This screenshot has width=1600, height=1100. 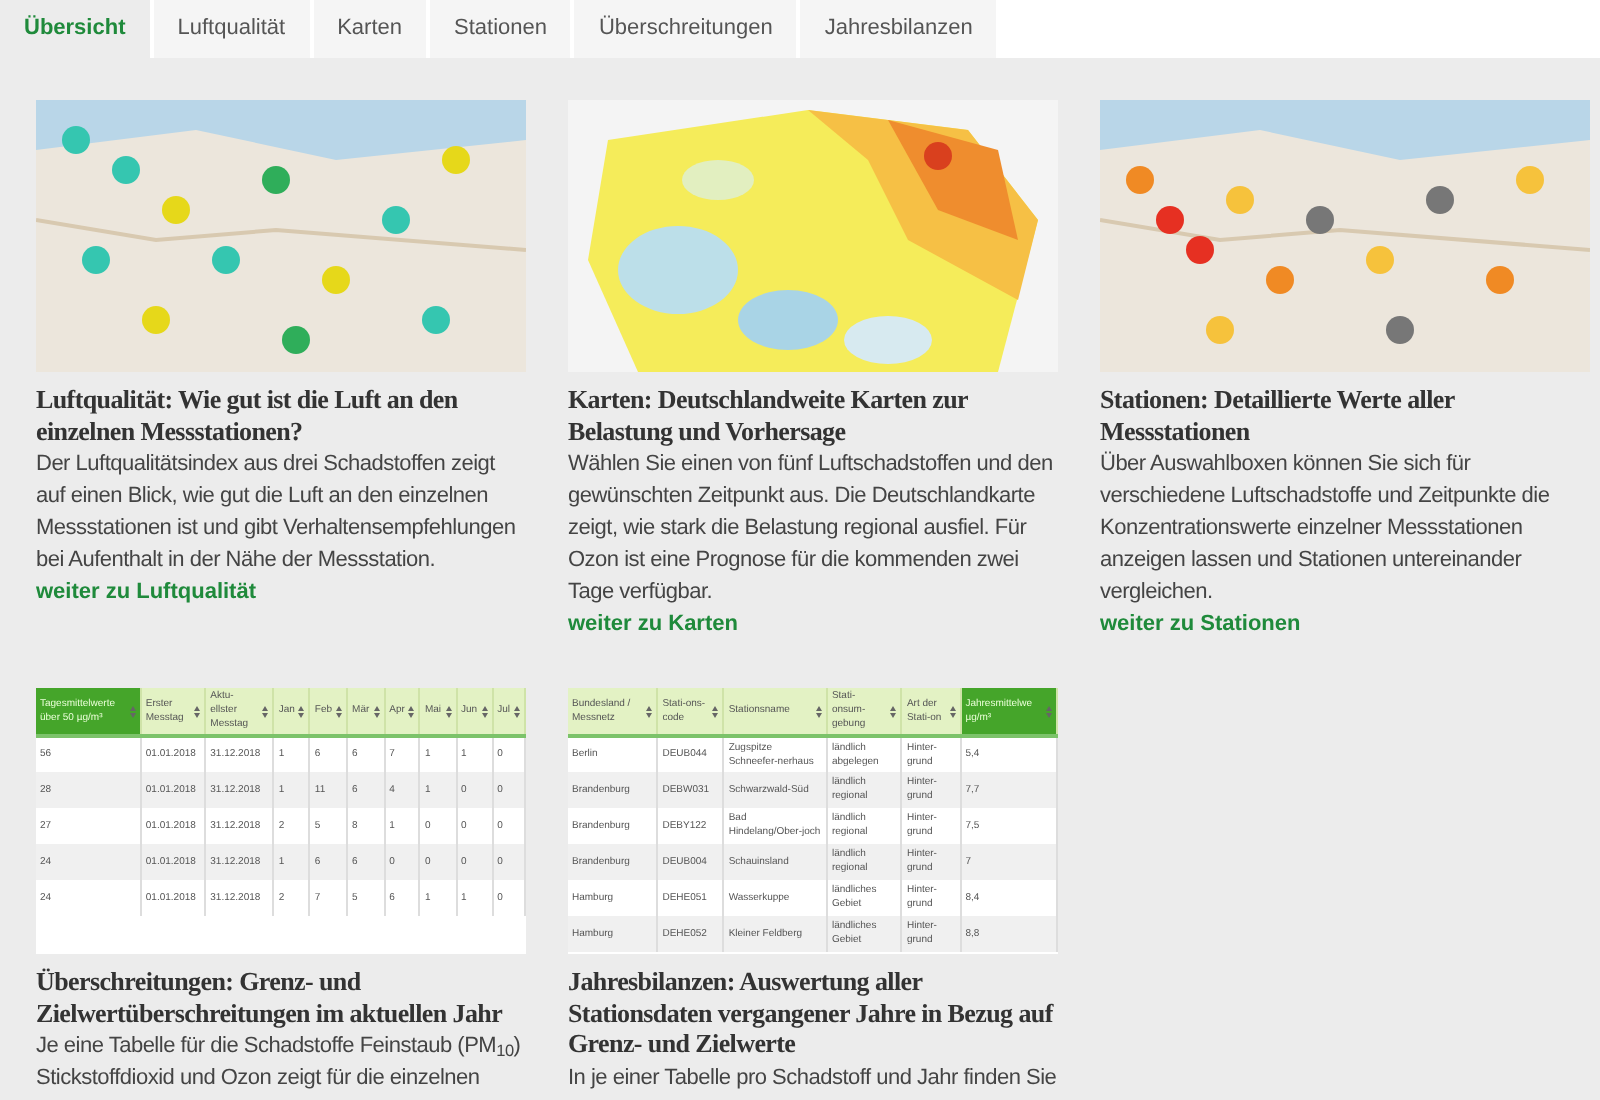 I want to click on card-link: weiter zu Karten, so click(x=653, y=624).